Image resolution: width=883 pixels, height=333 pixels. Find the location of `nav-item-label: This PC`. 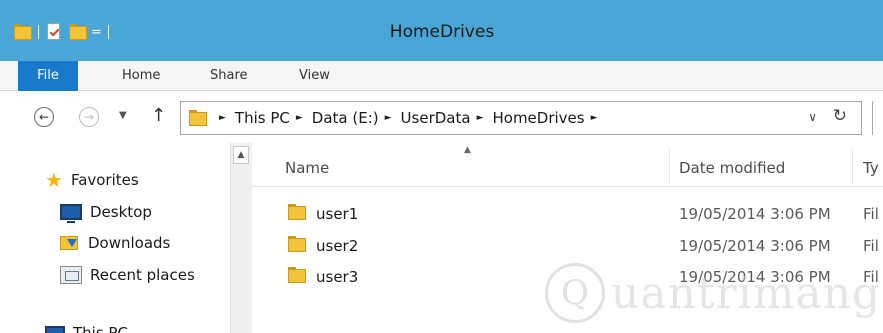

nav-item-label: This PC is located at coordinates (100, 328).